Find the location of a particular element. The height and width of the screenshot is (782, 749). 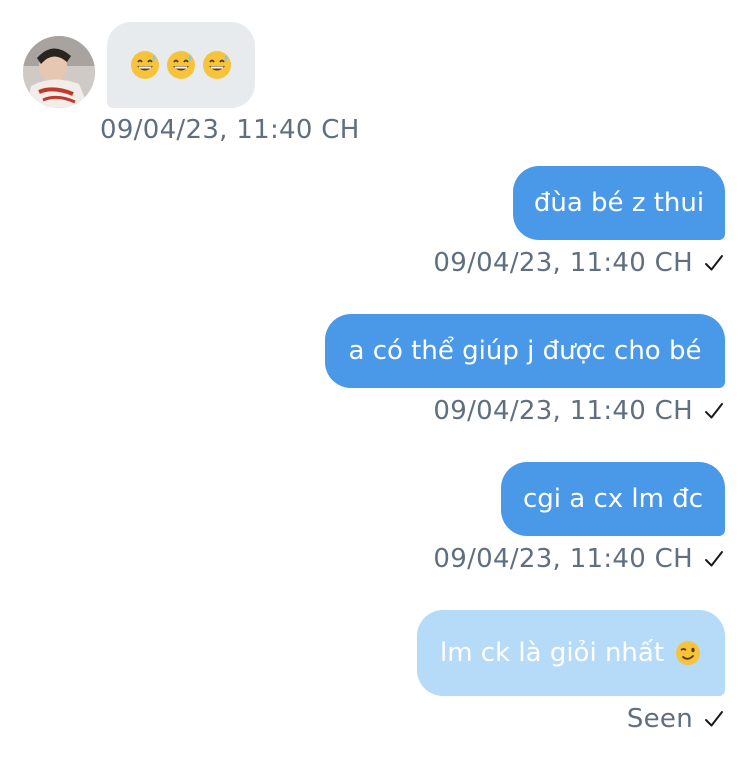

incoming-message-bubble is located at coordinates (181, 65).